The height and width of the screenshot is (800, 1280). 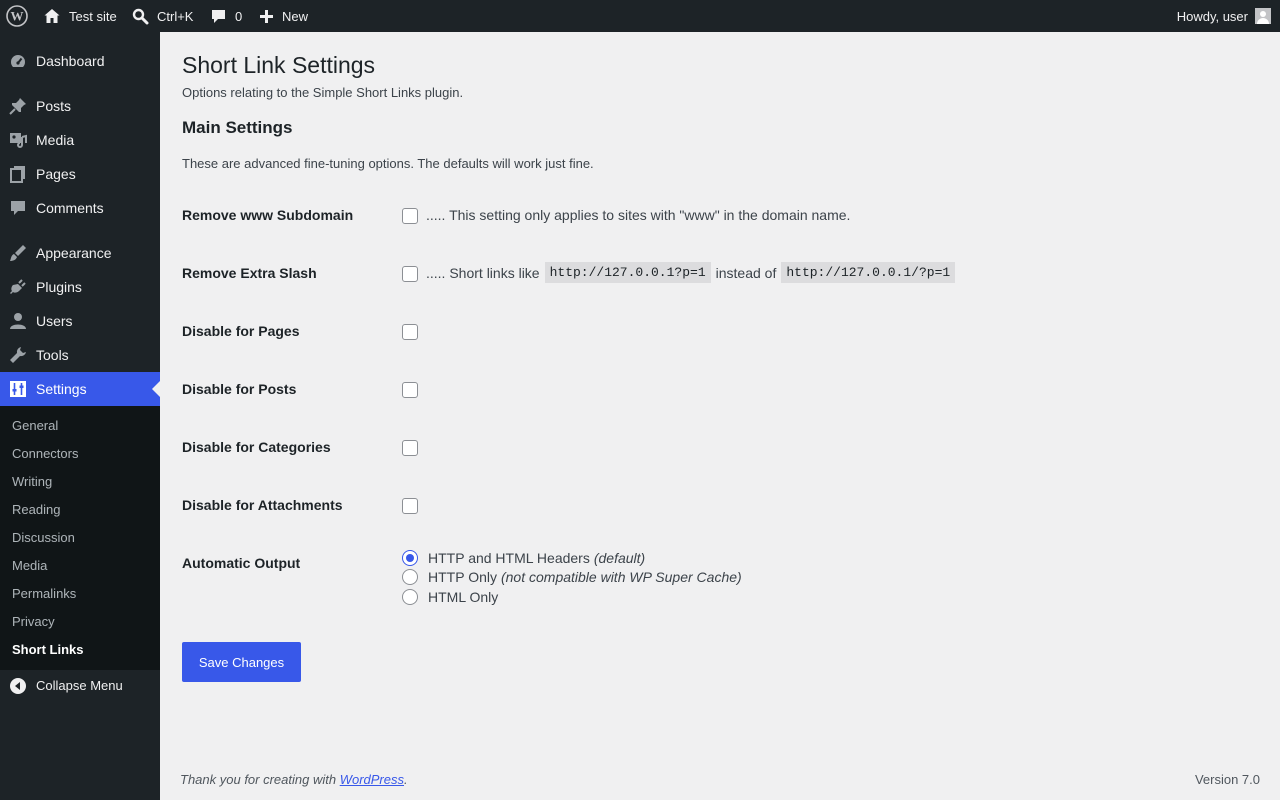 I want to click on howdy-label: Howdy, user, so click(x=1212, y=16).